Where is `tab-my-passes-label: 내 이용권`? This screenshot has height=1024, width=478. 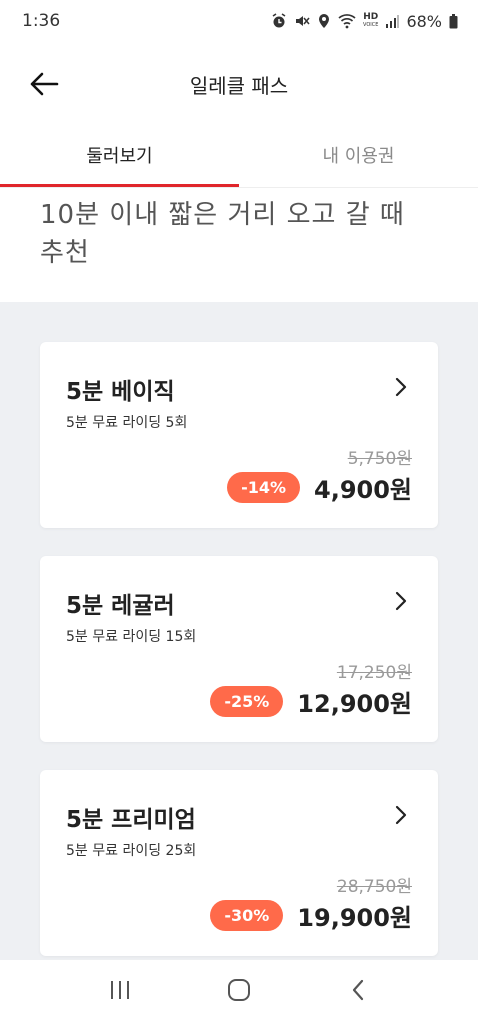
tab-my-passes-label: 내 이용권 is located at coordinates (358, 156).